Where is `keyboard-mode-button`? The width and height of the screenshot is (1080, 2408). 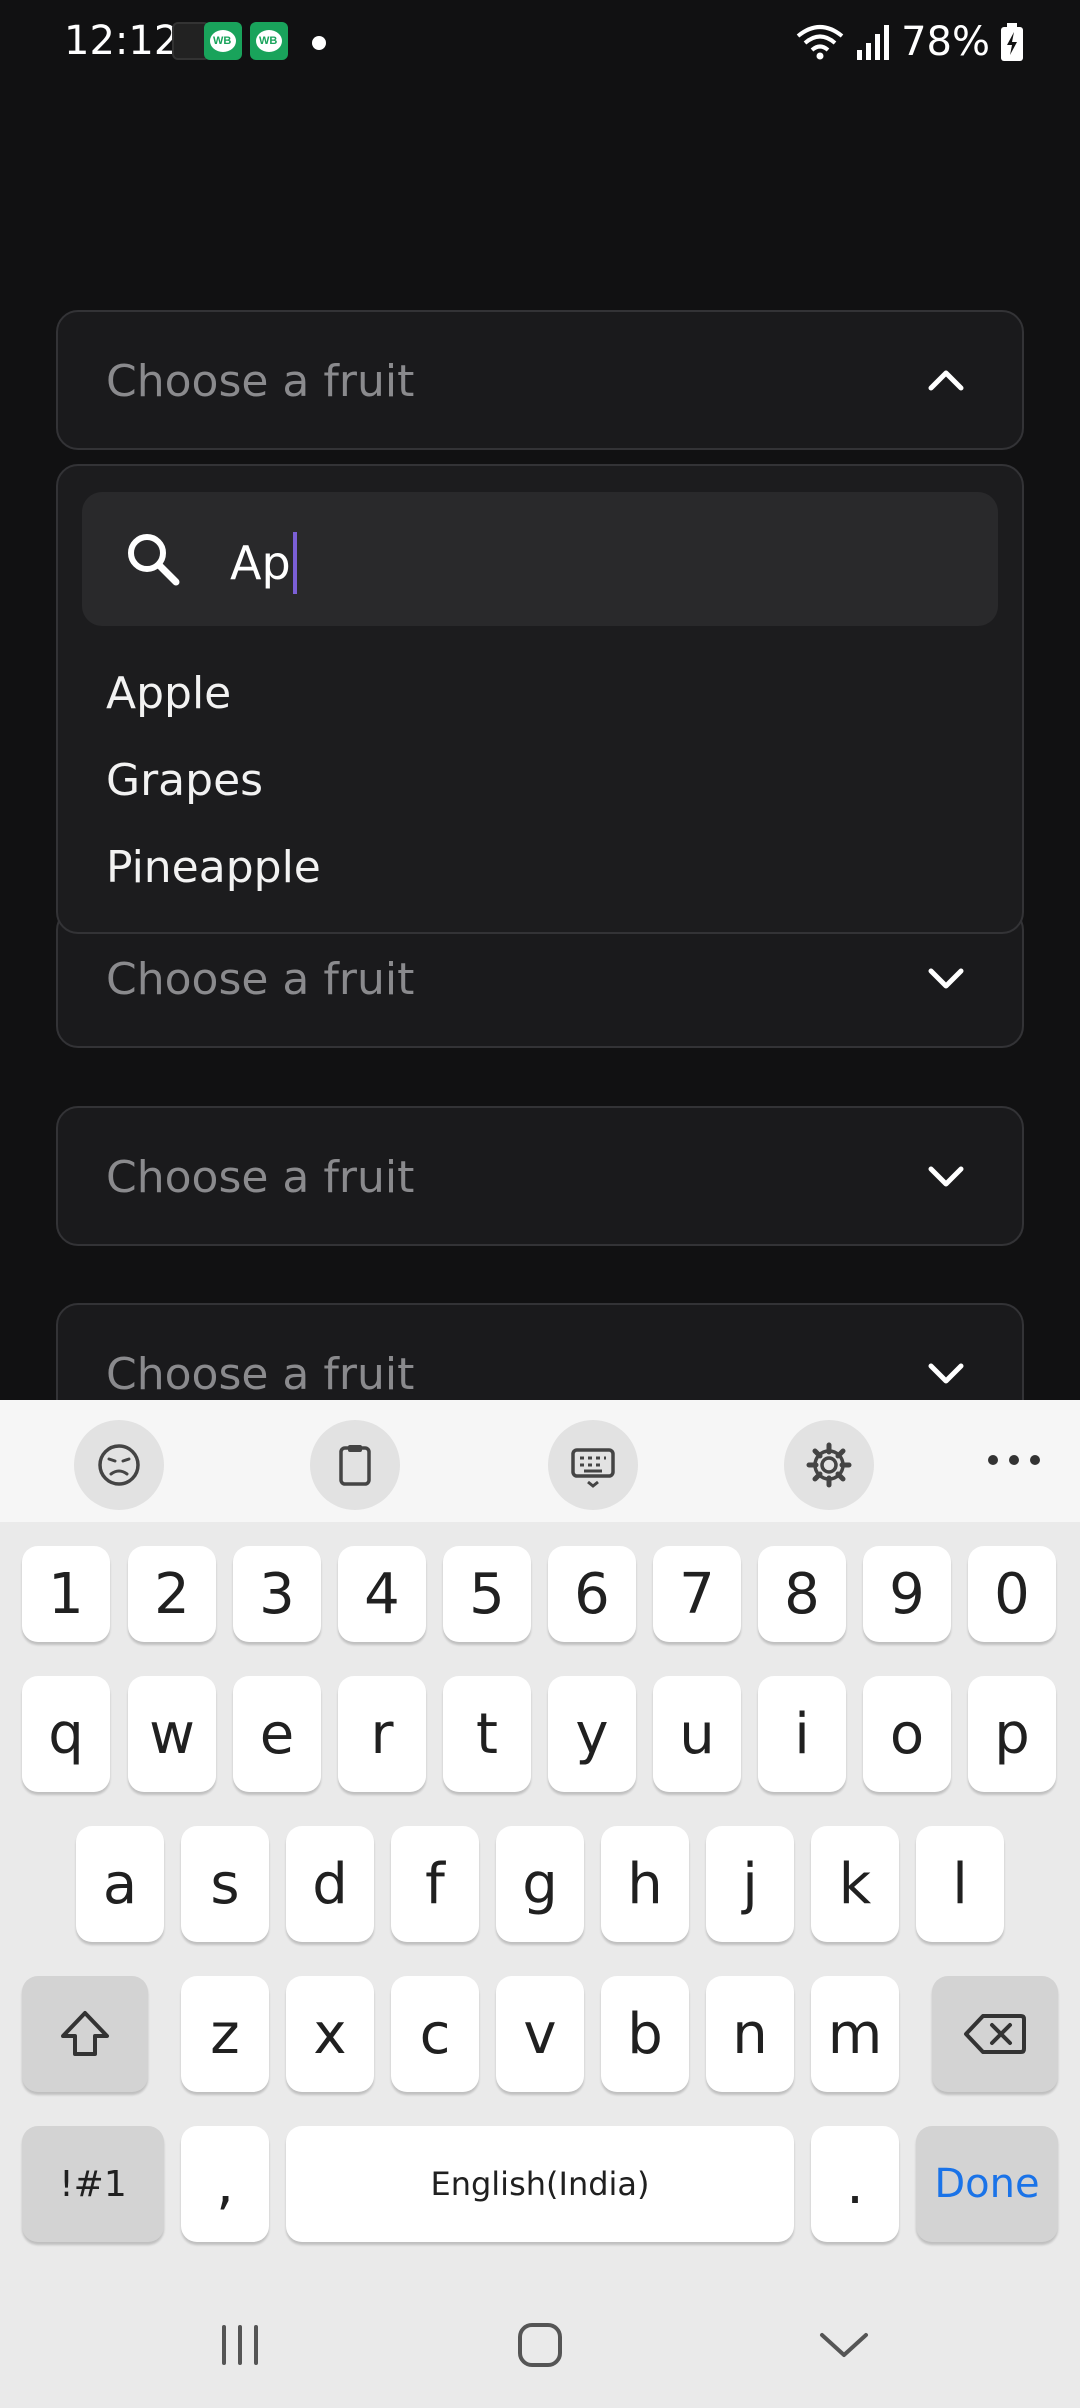
keyboard-mode-button is located at coordinates (593, 1465).